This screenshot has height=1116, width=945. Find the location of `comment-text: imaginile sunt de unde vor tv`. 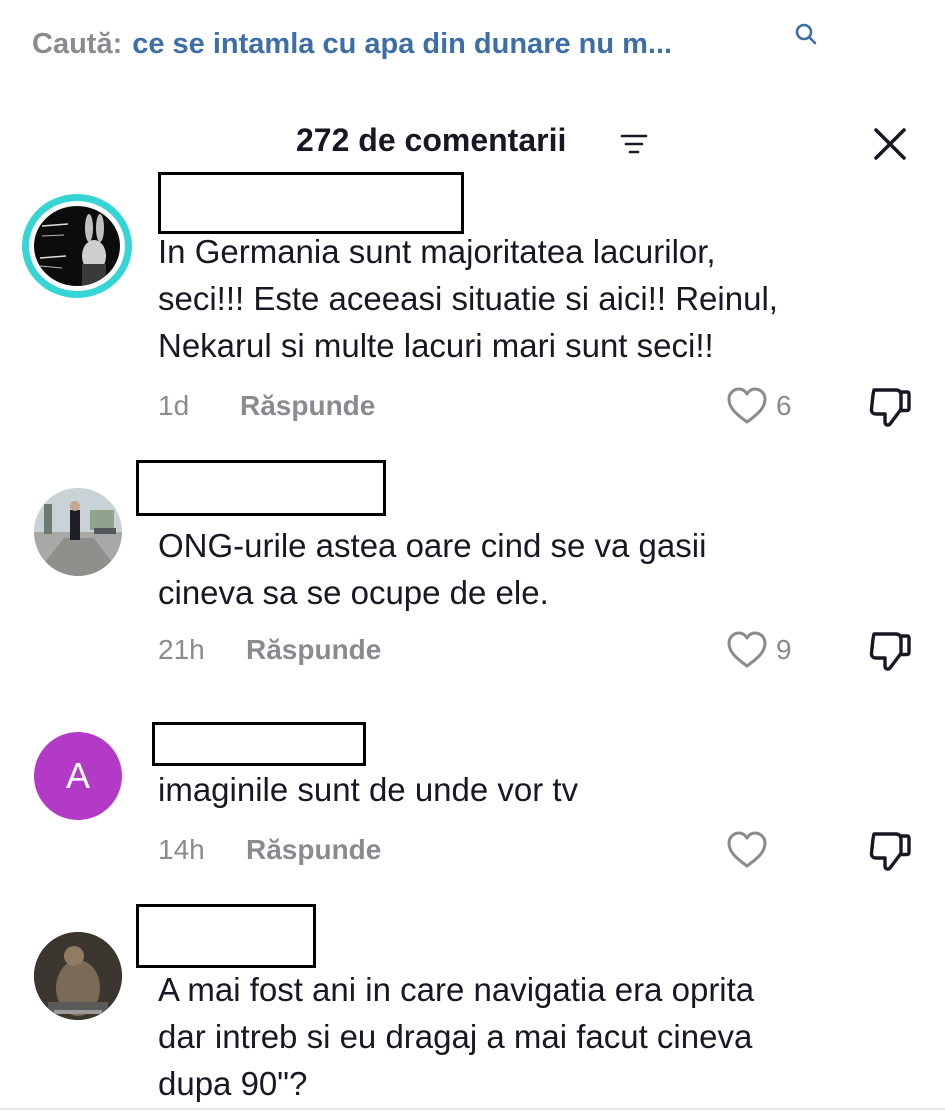

comment-text: imaginile sunt de unde vor tv is located at coordinates (368, 789).